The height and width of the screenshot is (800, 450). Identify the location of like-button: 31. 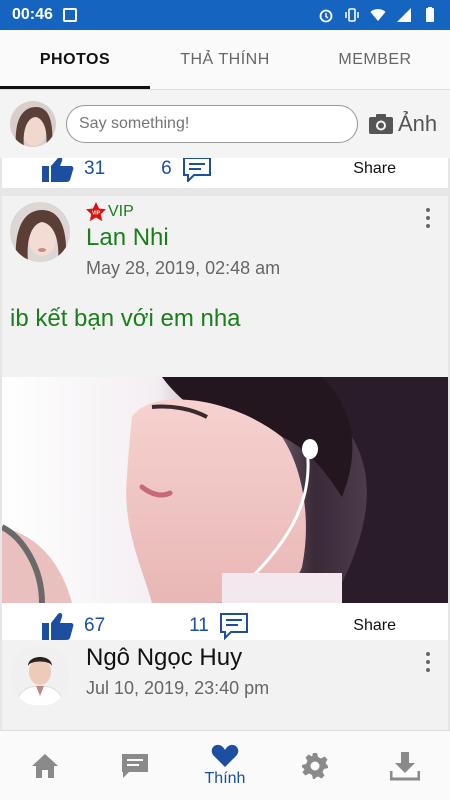
(73, 170).